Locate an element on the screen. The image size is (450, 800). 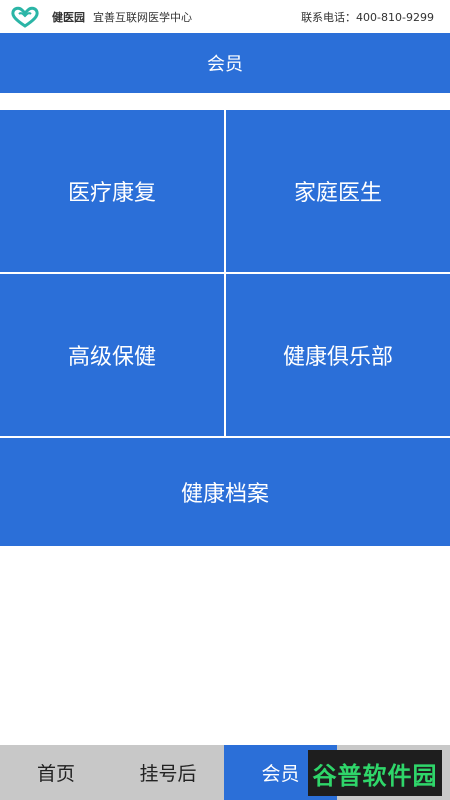
nav-item-after-registration: 挂号后 is located at coordinates (168, 772).